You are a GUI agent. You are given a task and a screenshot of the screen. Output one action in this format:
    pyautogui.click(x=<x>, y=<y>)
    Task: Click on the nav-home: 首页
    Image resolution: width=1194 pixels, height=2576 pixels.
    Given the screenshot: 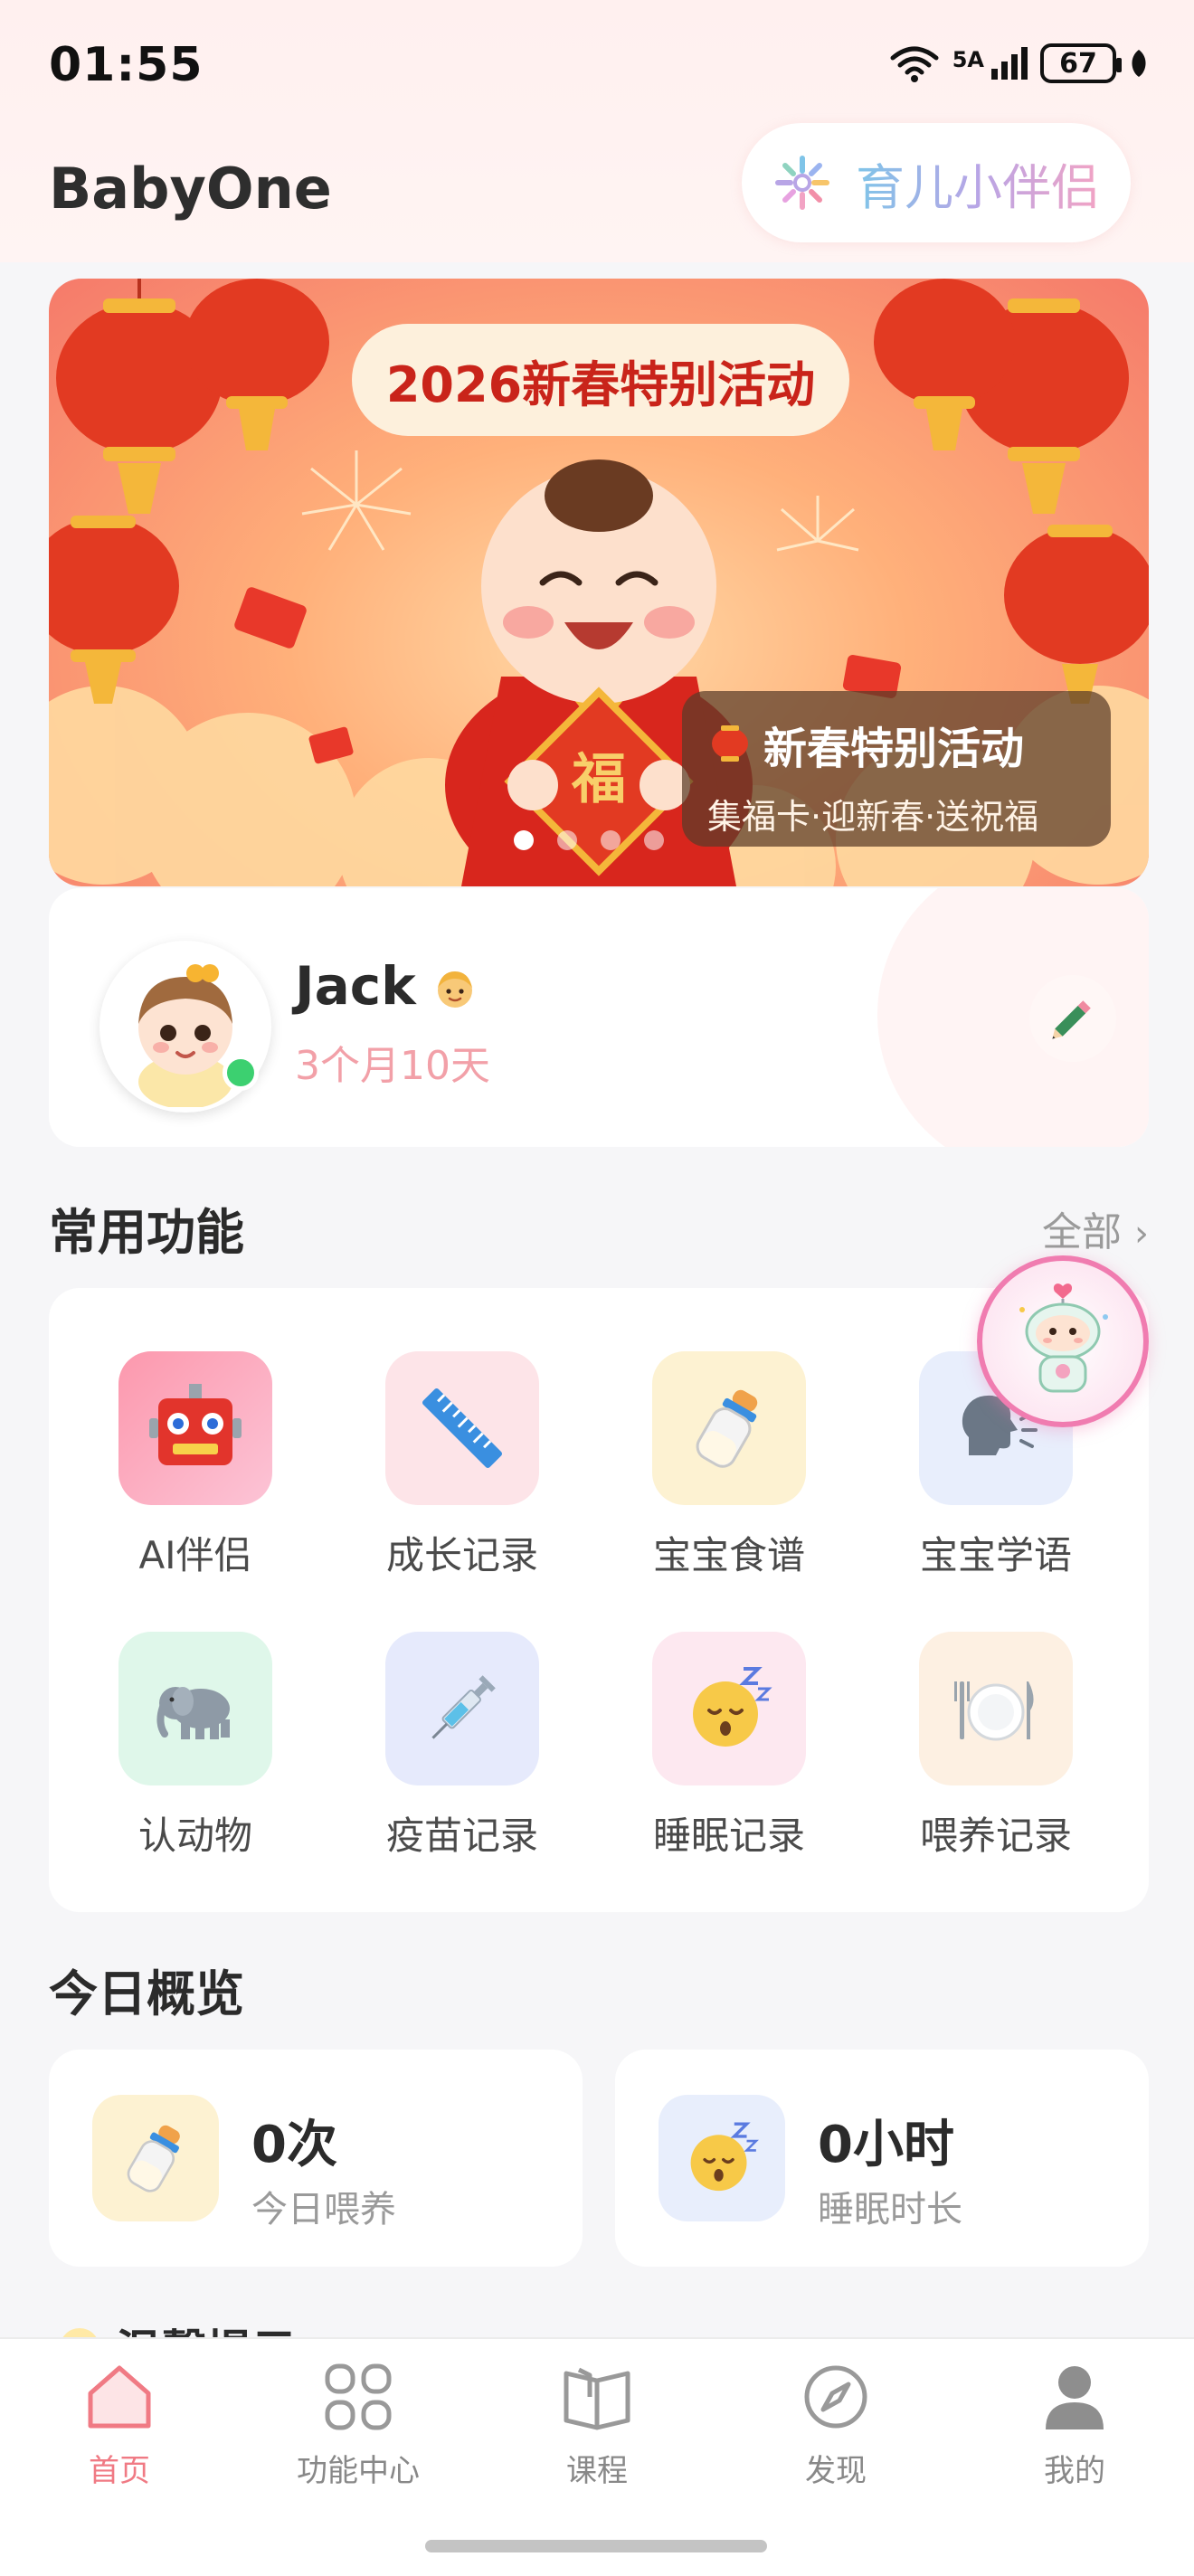 What is the action you would take?
    pyautogui.click(x=119, y=2424)
    